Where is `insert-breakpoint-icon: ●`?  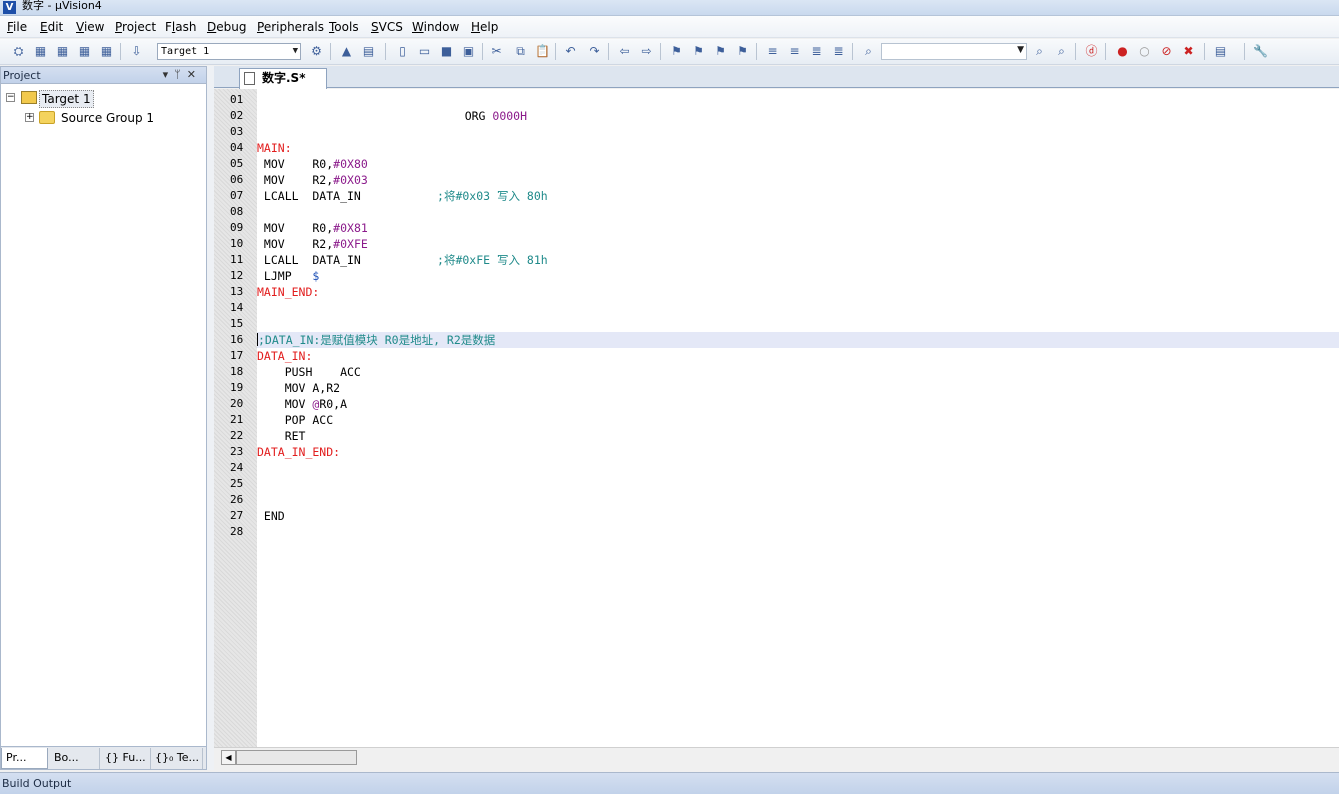 insert-breakpoint-icon: ● is located at coordinates (1122, 51).